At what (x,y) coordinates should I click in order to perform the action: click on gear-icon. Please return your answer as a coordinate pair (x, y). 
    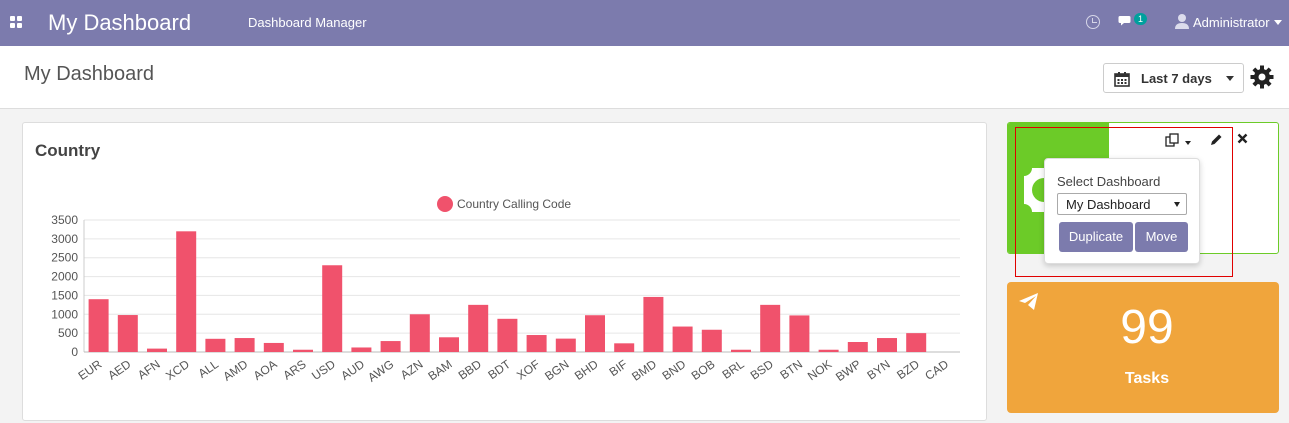
    Looking at the image, I should click on (1262, 77).